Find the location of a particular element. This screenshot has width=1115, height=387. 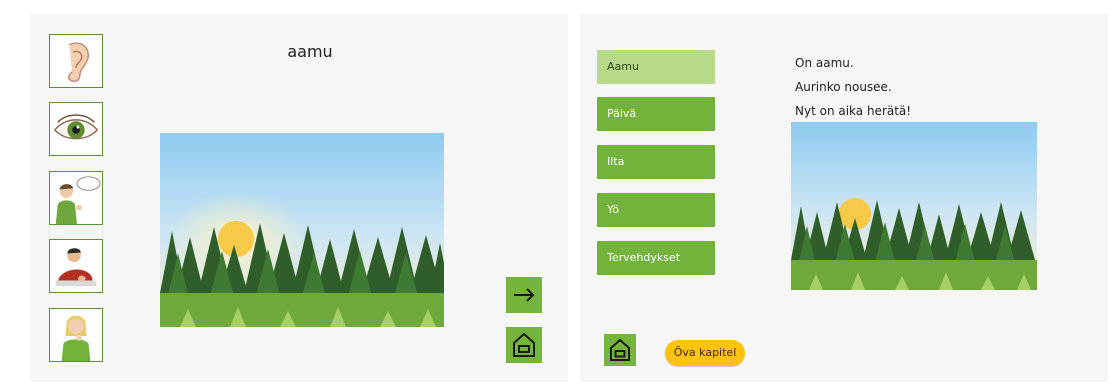

ear-icon is located at coordinates (76, 61).